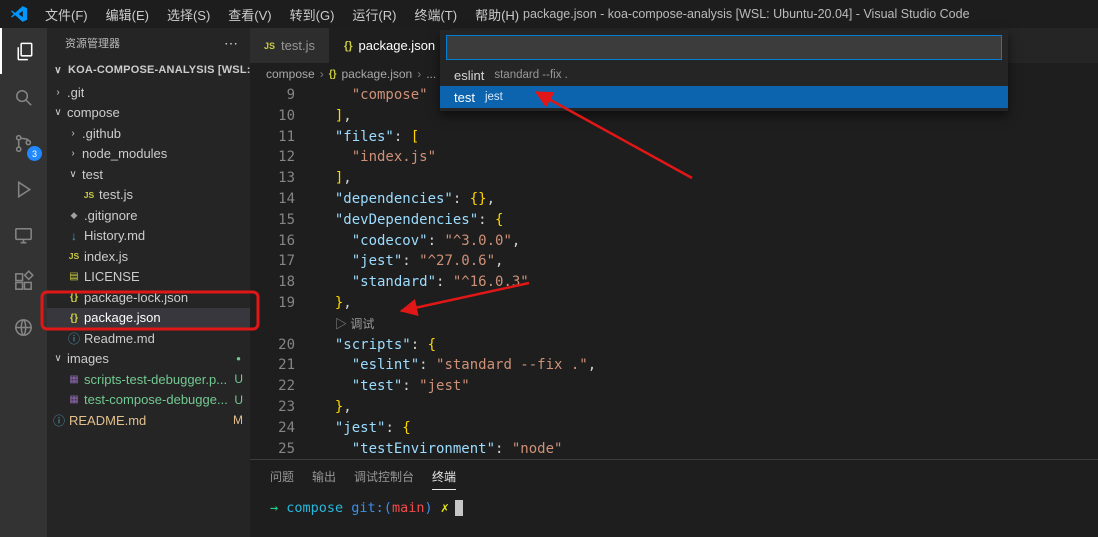 Image resolution: width=1098 pixels, height=537 pixels. Describe the element at coordinates (286, 136) in the screenshot. I see `line-number: 11` at that location.